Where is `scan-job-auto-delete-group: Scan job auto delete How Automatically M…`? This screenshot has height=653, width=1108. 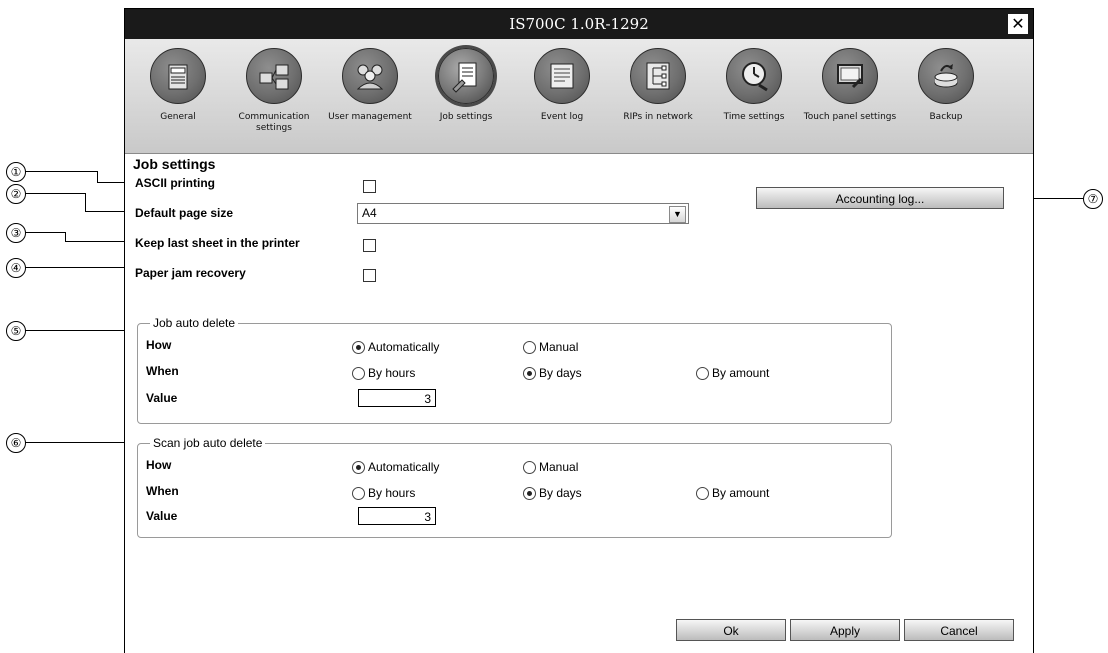
scan-job-auto-delete-group: Scan job auto delete How Automatically M… is located at coordinates (514, 487).